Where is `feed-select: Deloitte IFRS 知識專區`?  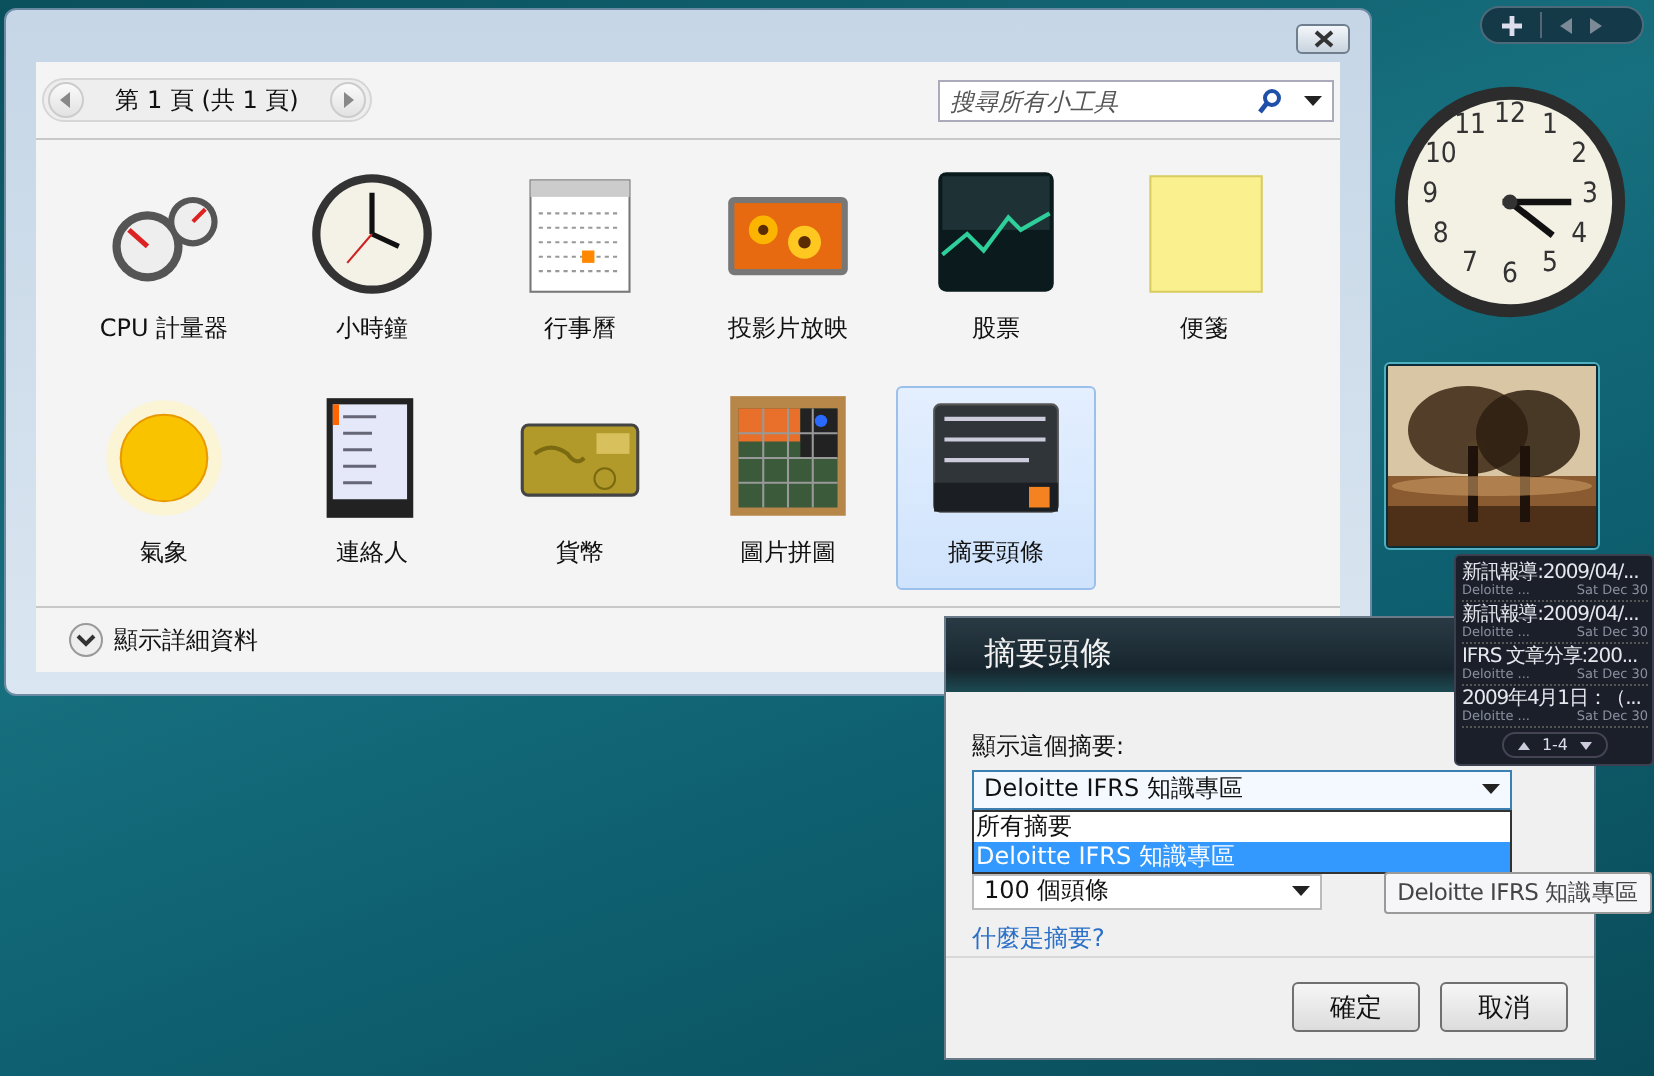 feed-select: Deloitte IFRS 知識專區 is located at coordinates (1242, 789).